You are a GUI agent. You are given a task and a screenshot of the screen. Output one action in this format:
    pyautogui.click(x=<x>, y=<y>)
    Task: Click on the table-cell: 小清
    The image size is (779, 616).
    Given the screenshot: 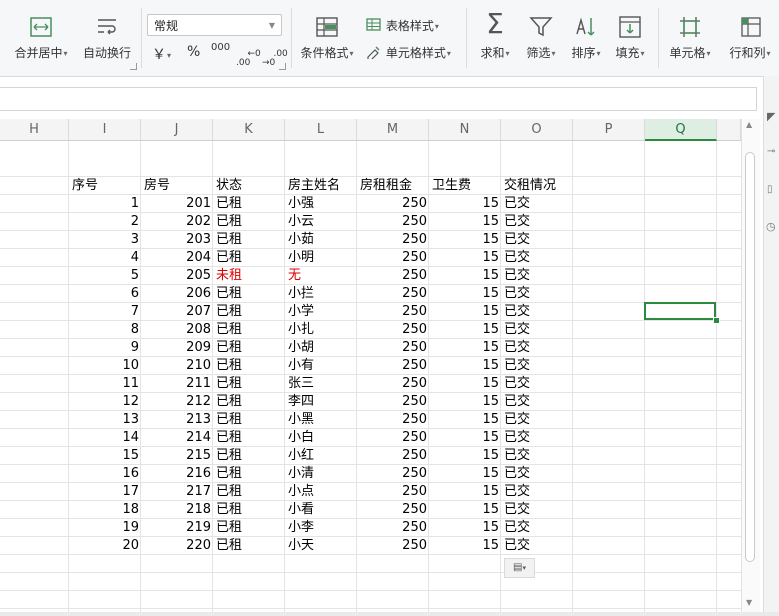 What is the action you would take?
    pyautogui.click(x=321, y=474)
    